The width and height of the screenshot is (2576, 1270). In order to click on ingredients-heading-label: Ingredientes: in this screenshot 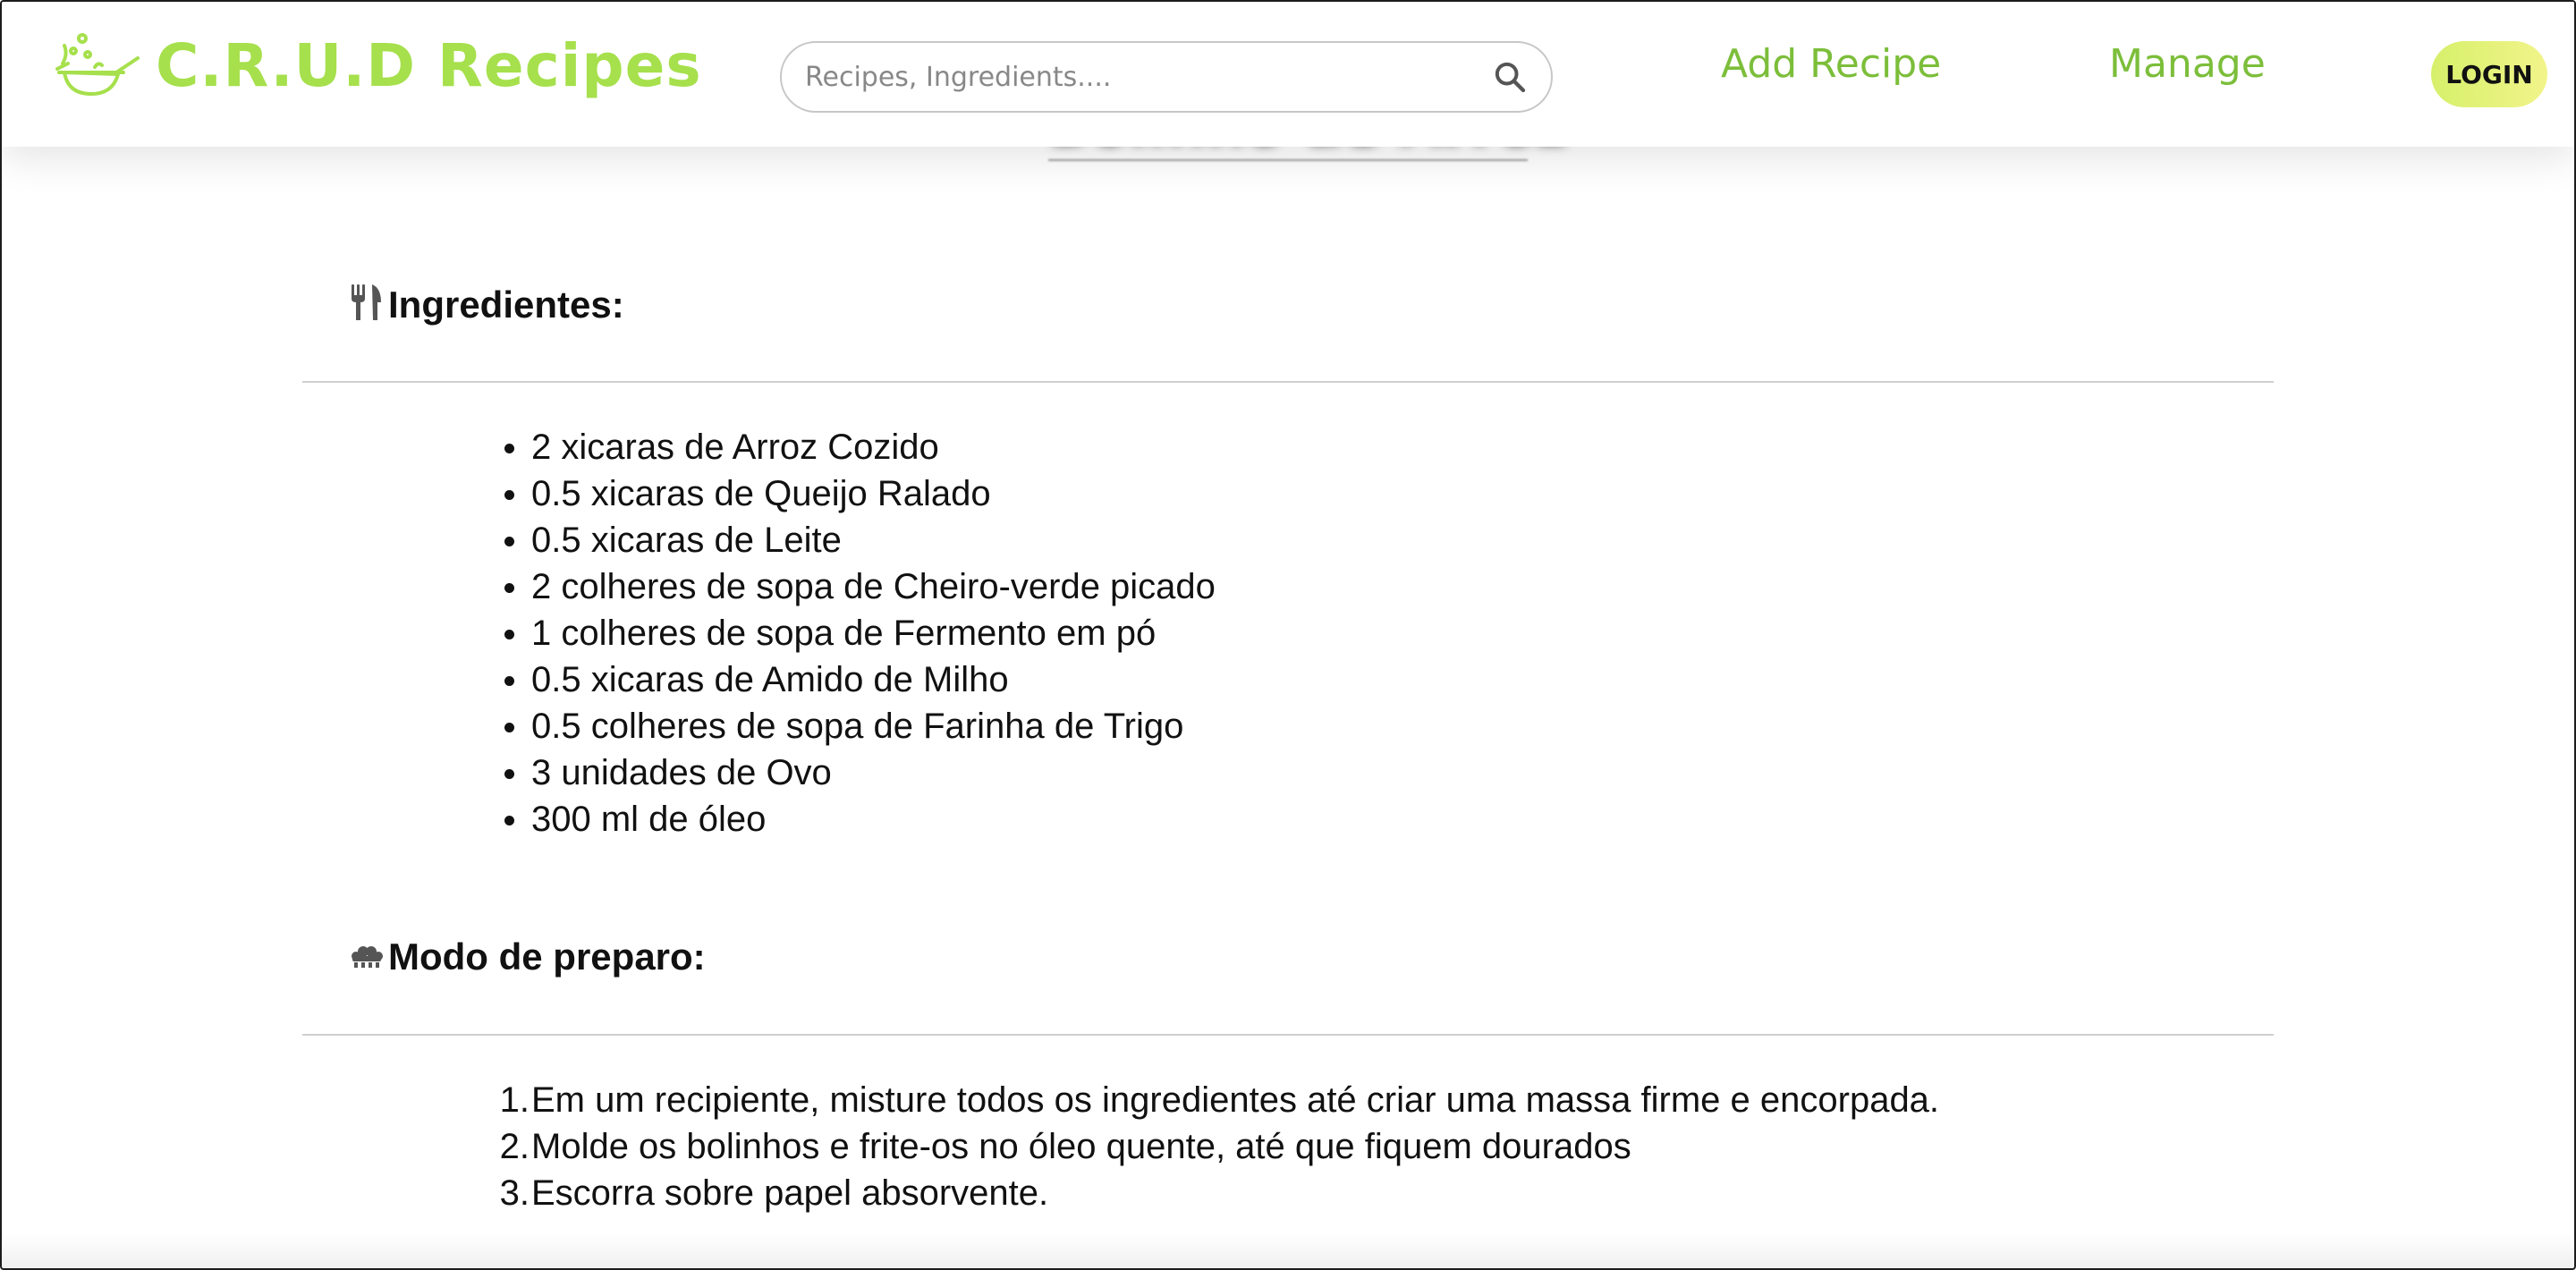, I will do `click(506, 304)`.